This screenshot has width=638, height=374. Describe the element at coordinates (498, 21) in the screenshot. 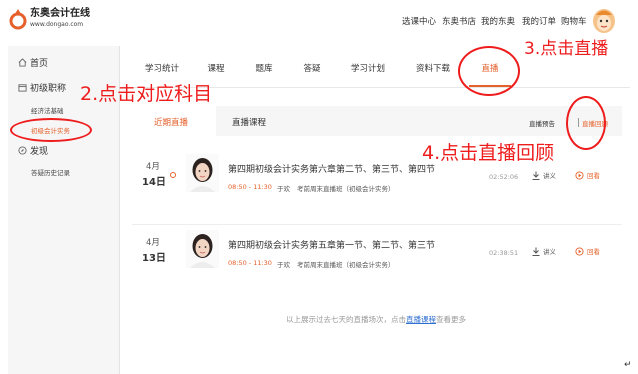

I see `nav-my-dongao: 我的东奥` at that location.